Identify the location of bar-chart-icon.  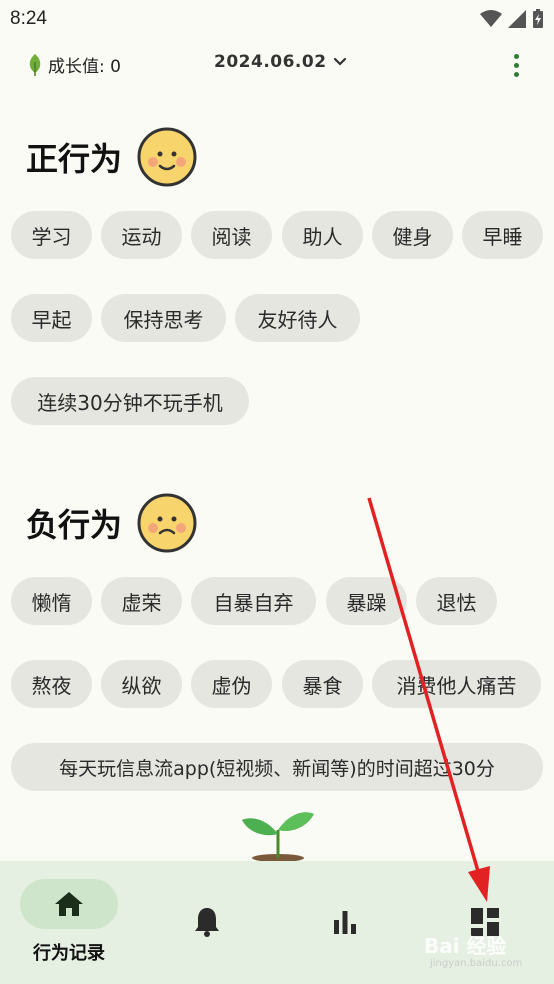
(345, 922).